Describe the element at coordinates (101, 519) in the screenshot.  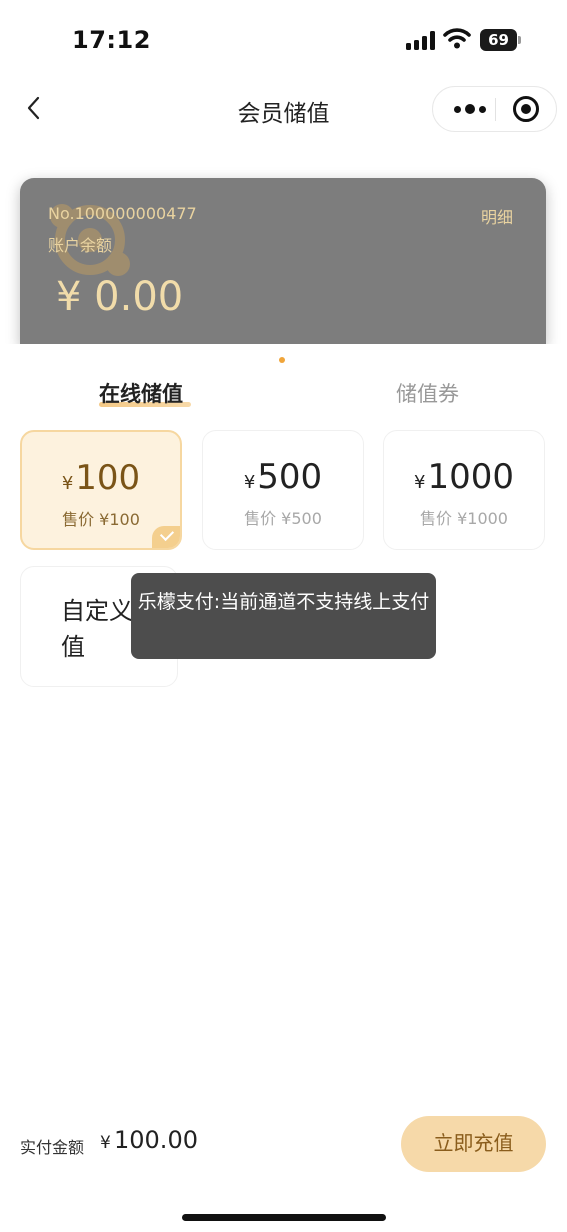
I see `option-price: 售价 ¥100` at that location.